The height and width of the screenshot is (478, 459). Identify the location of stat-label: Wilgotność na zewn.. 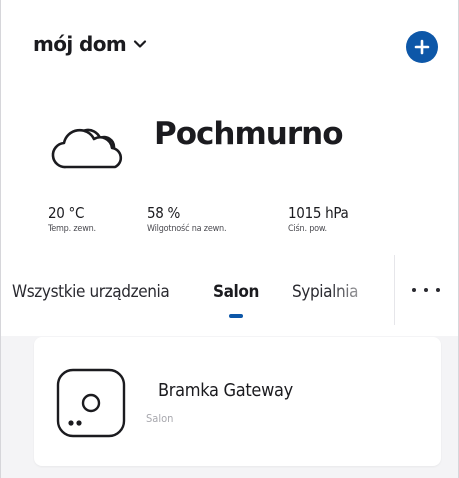
(187, 229).